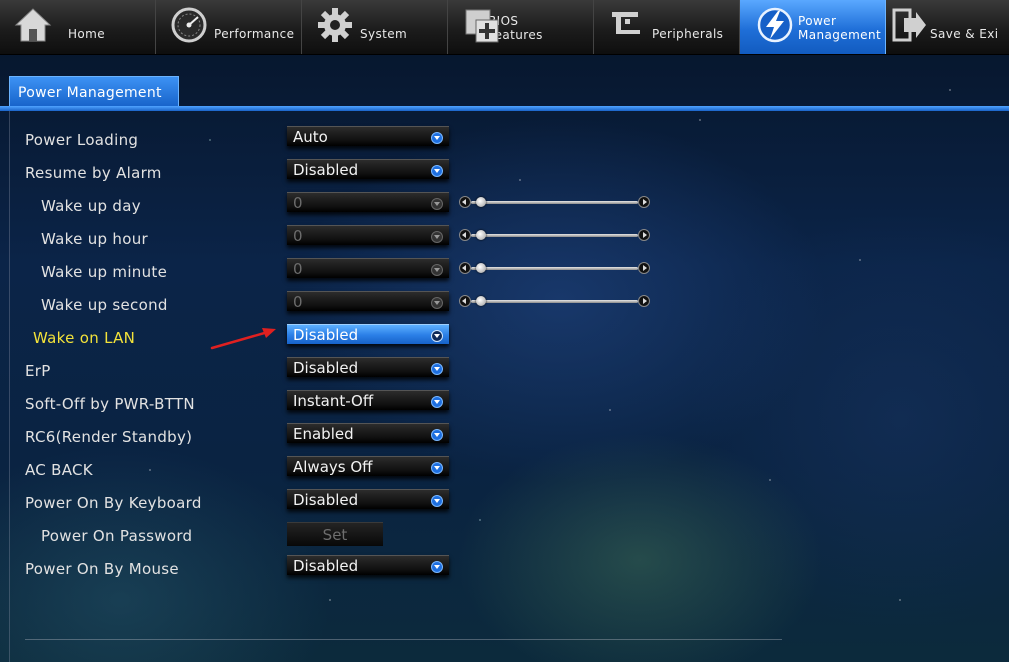 The width and height of the screenshot is (1009, 662). Describe the element at coordinates (38, 371) in the screenshot. I see `setting-label: ErP` at that location.